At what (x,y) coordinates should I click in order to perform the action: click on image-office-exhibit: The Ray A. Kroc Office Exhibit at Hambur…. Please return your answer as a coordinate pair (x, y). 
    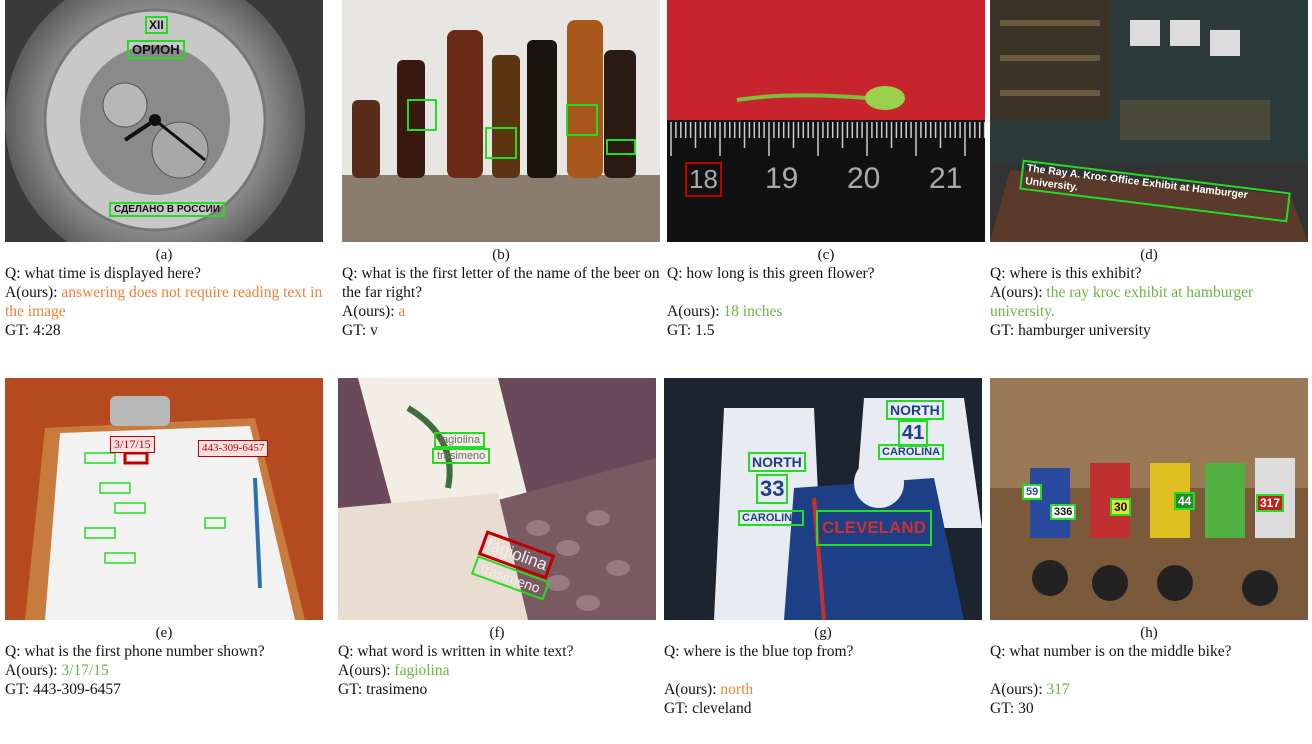
    Looking at the image, I should click on (1149, 121).